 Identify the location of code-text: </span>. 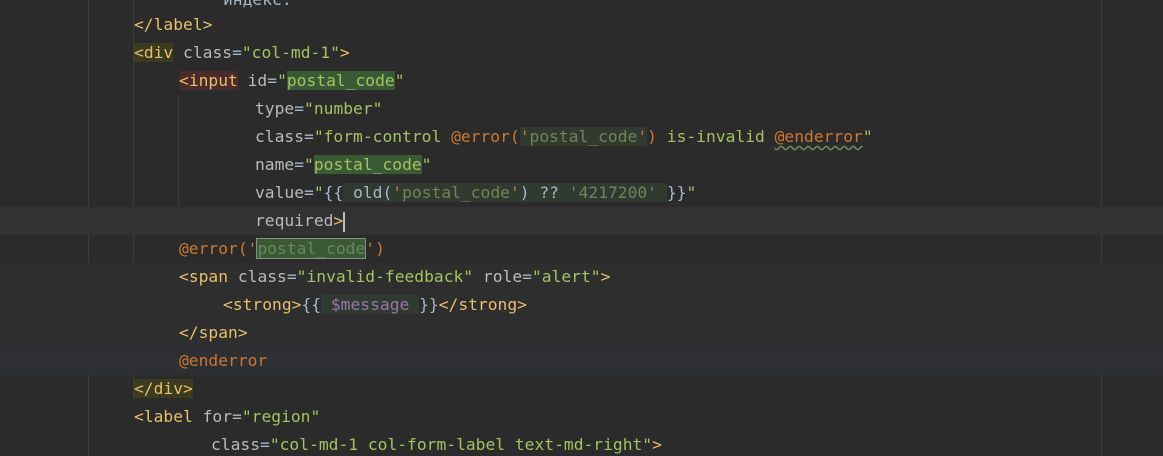
(213, 332).